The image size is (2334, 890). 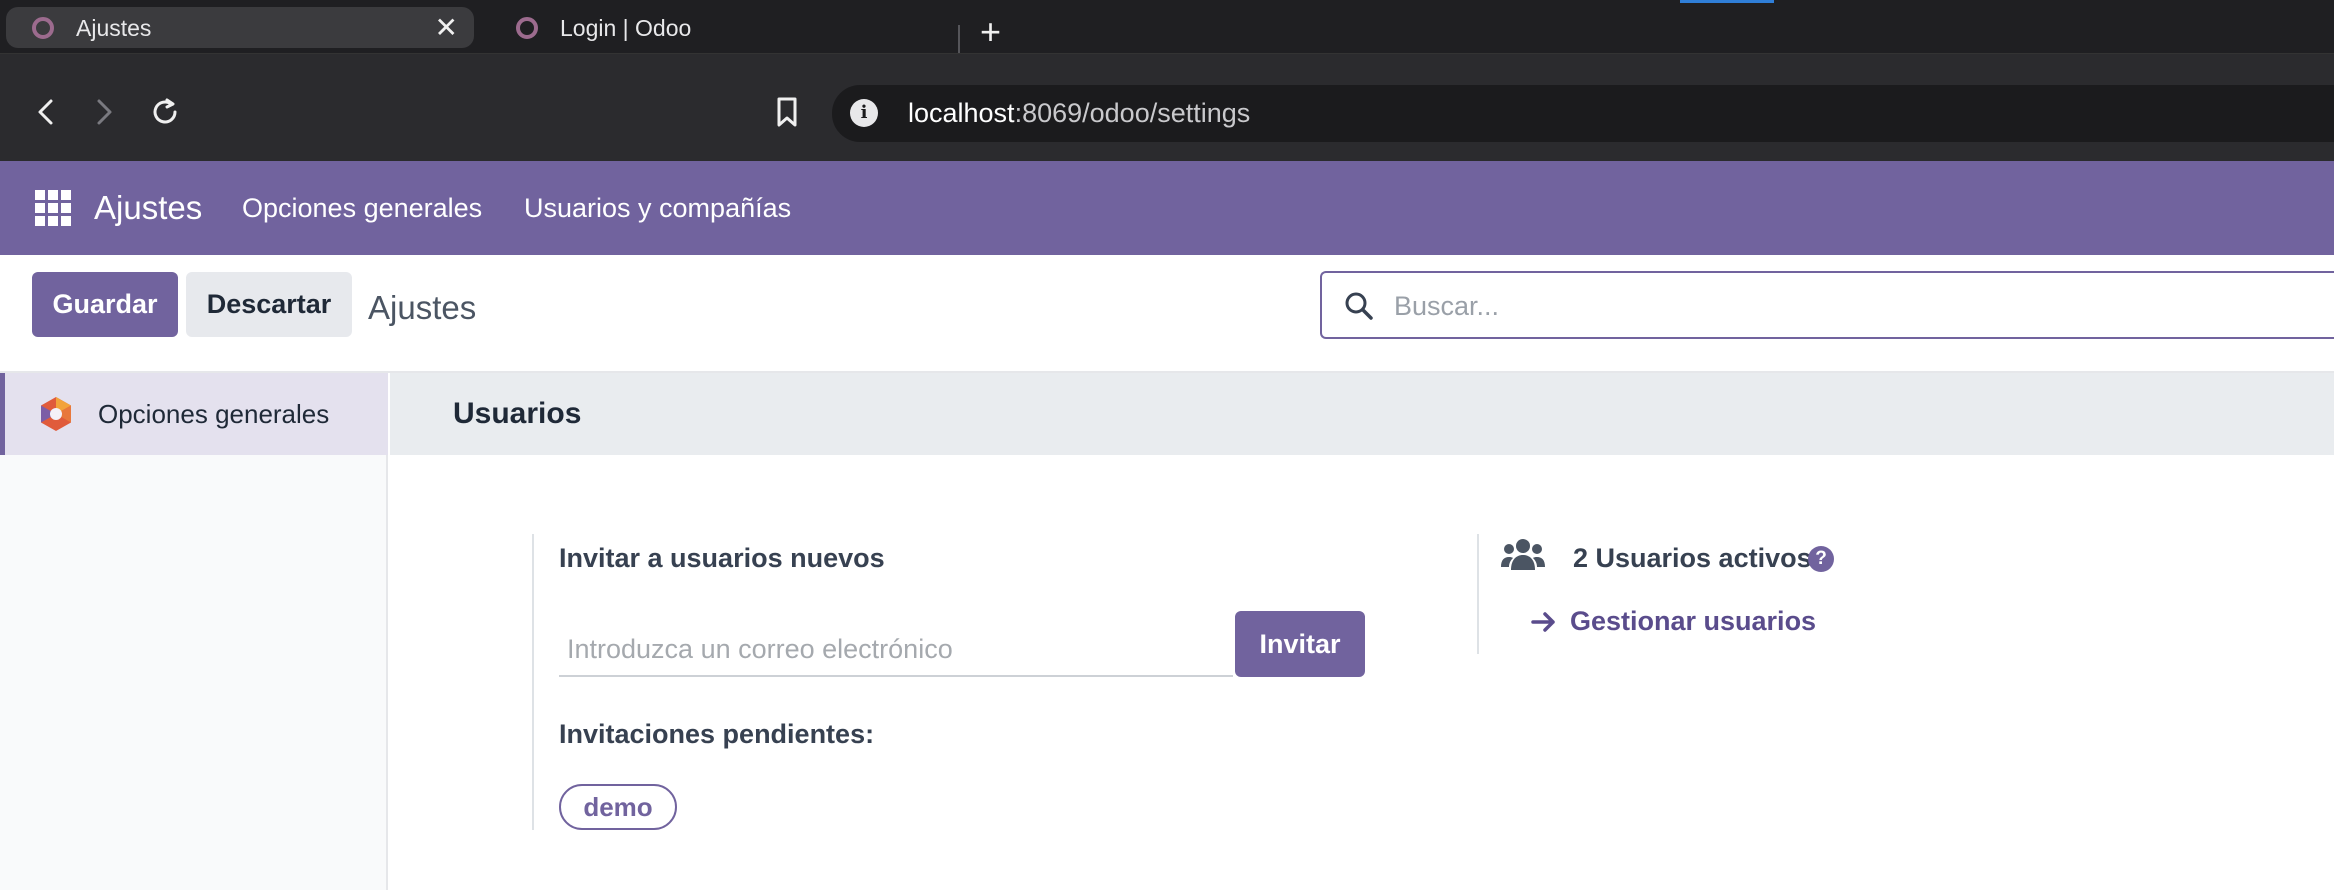 I want to click on page-title: Ajustes, so click(x=422, y=307).